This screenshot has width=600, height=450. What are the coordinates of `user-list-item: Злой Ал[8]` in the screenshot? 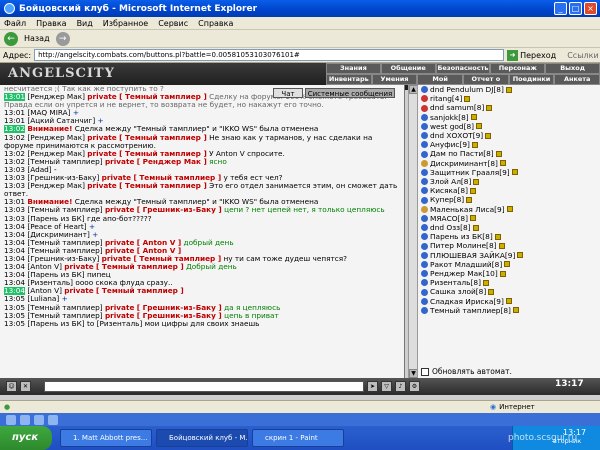 It's located at (509, 181).